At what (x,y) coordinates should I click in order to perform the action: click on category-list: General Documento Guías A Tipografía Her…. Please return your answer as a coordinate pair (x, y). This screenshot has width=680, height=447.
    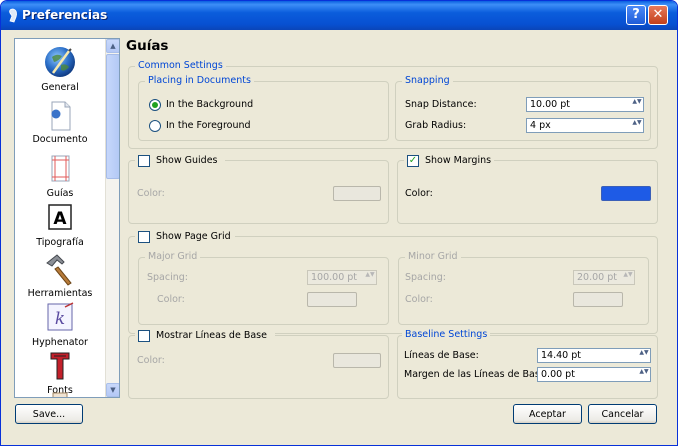
    Looking at the image, I should click on (67, 218).